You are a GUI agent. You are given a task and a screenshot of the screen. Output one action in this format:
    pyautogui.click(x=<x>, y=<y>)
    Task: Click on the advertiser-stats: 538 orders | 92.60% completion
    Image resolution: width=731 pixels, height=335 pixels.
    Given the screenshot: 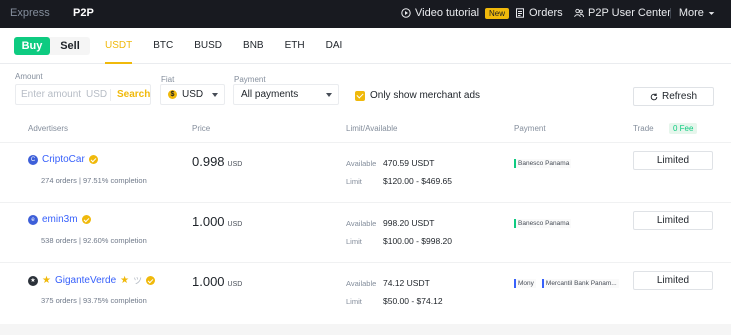 What is the action you would take?
    pyautogui.click(x=94, y=240)
    